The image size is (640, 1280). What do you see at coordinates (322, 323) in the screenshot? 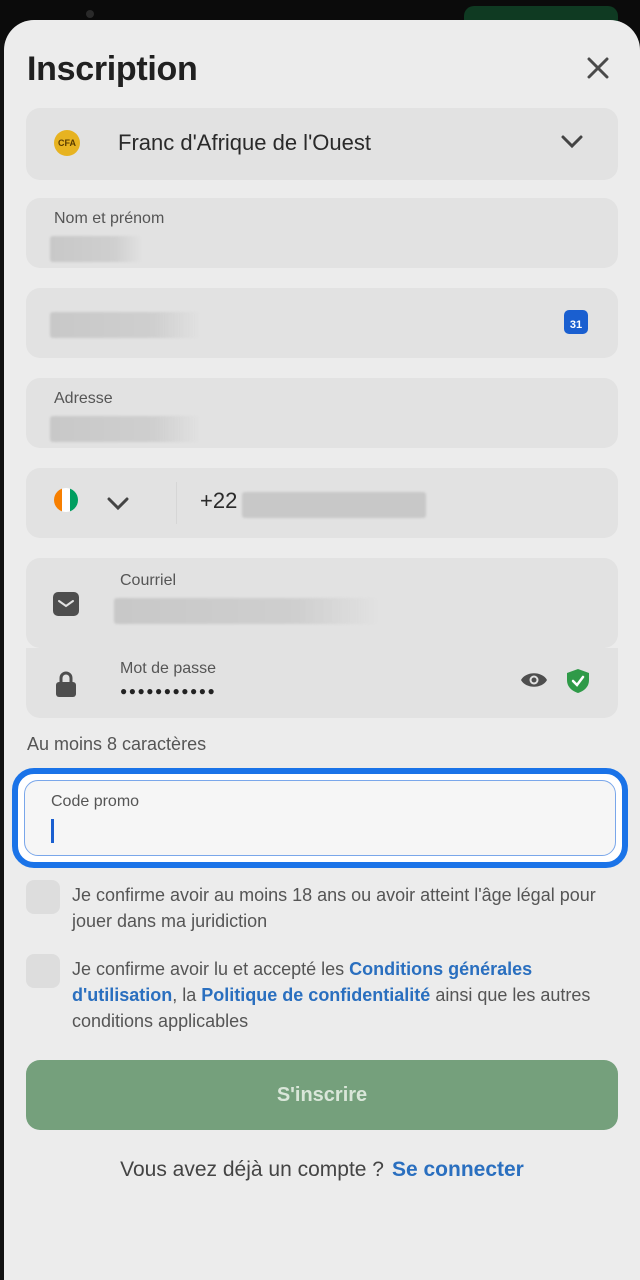
I see `birthdate-field: 31` at bounding box center [322, 323].